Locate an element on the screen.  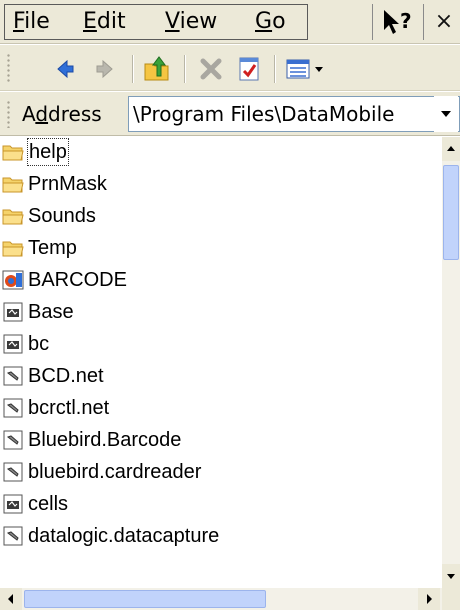
toolbar is located at coordinates (230, 68).